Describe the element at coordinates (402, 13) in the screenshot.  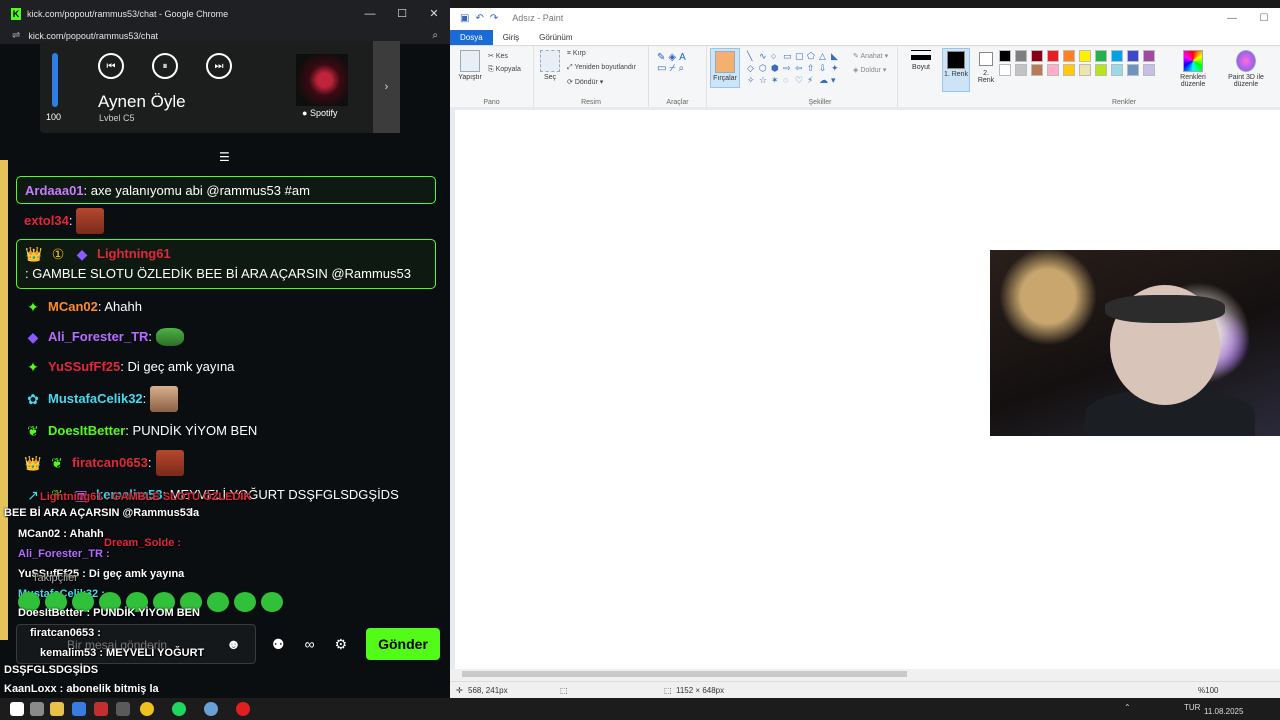
I see `maximize-button: ☐` at that location.